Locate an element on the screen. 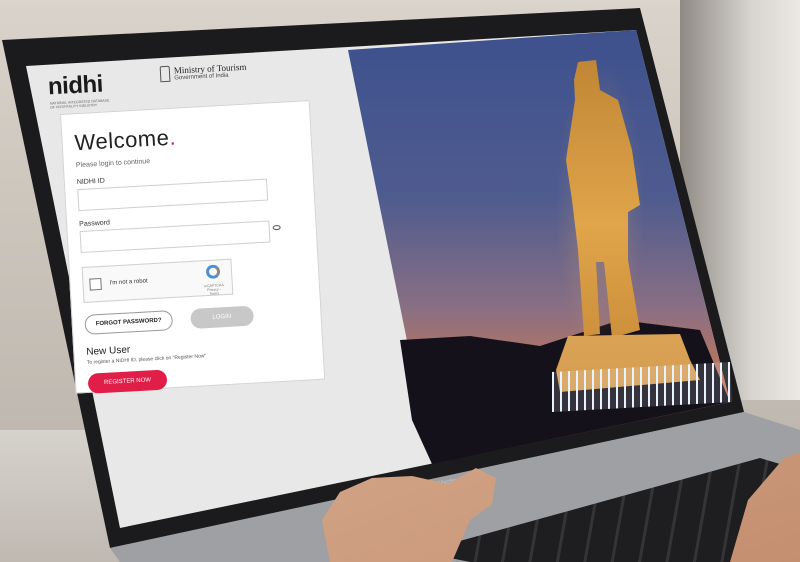 The image size is (800, 562). logo-text: nidhi is located at coordinates (75, 85).